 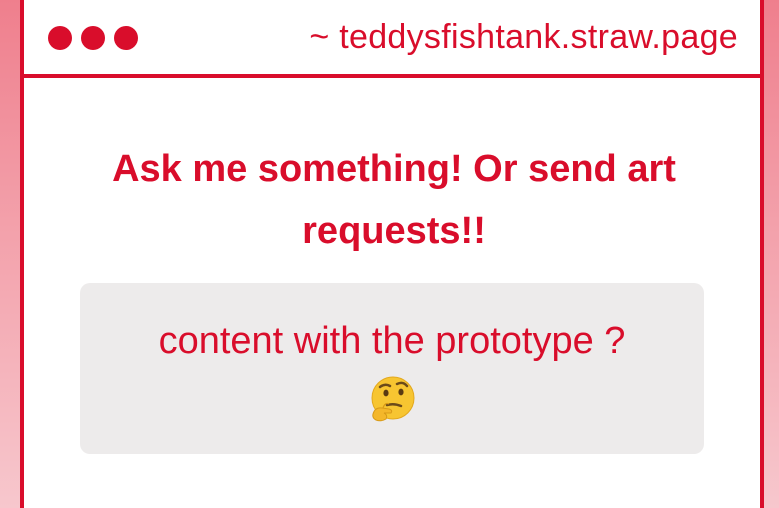 I want to click on window-controls, so click(x=93, y=38).